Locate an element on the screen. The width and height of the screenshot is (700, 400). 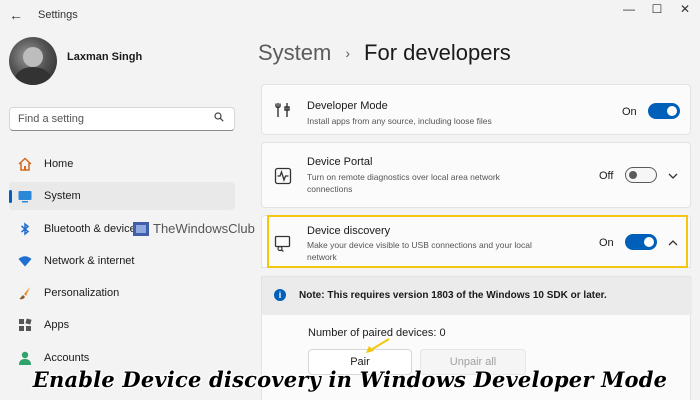
page-title: For developers is located at coordinates (437, 52).